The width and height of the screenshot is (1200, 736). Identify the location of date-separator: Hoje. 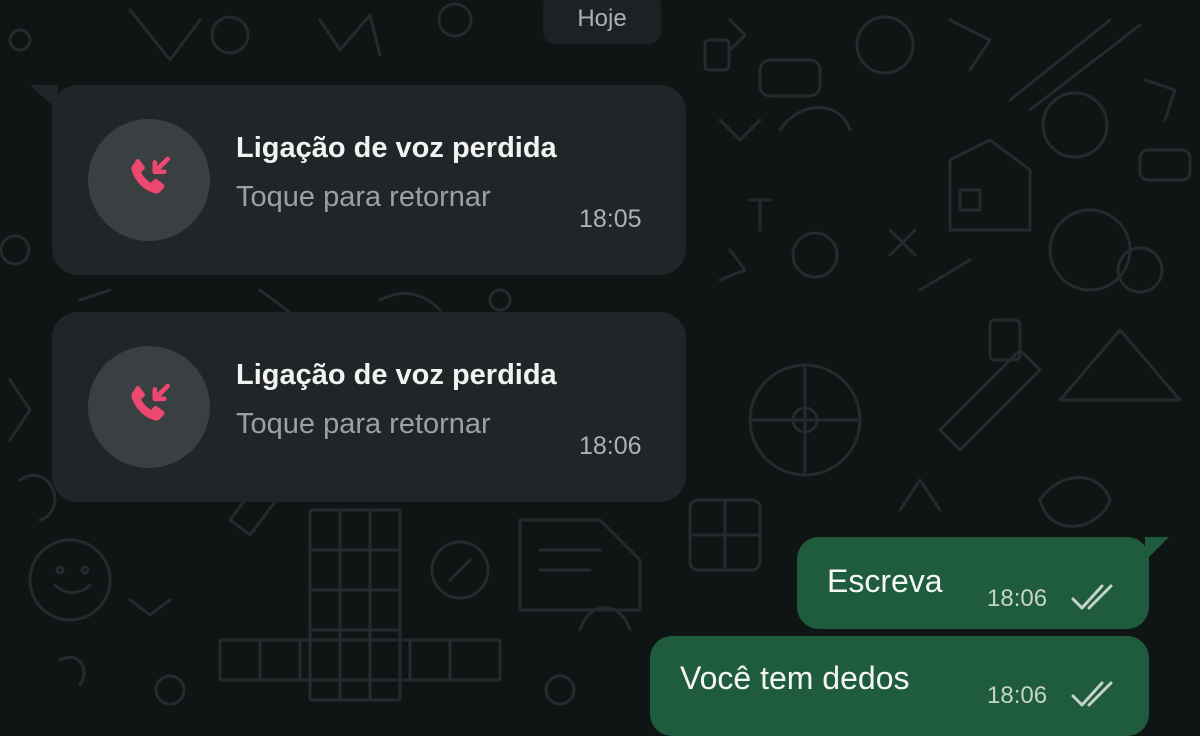
(602, 22).